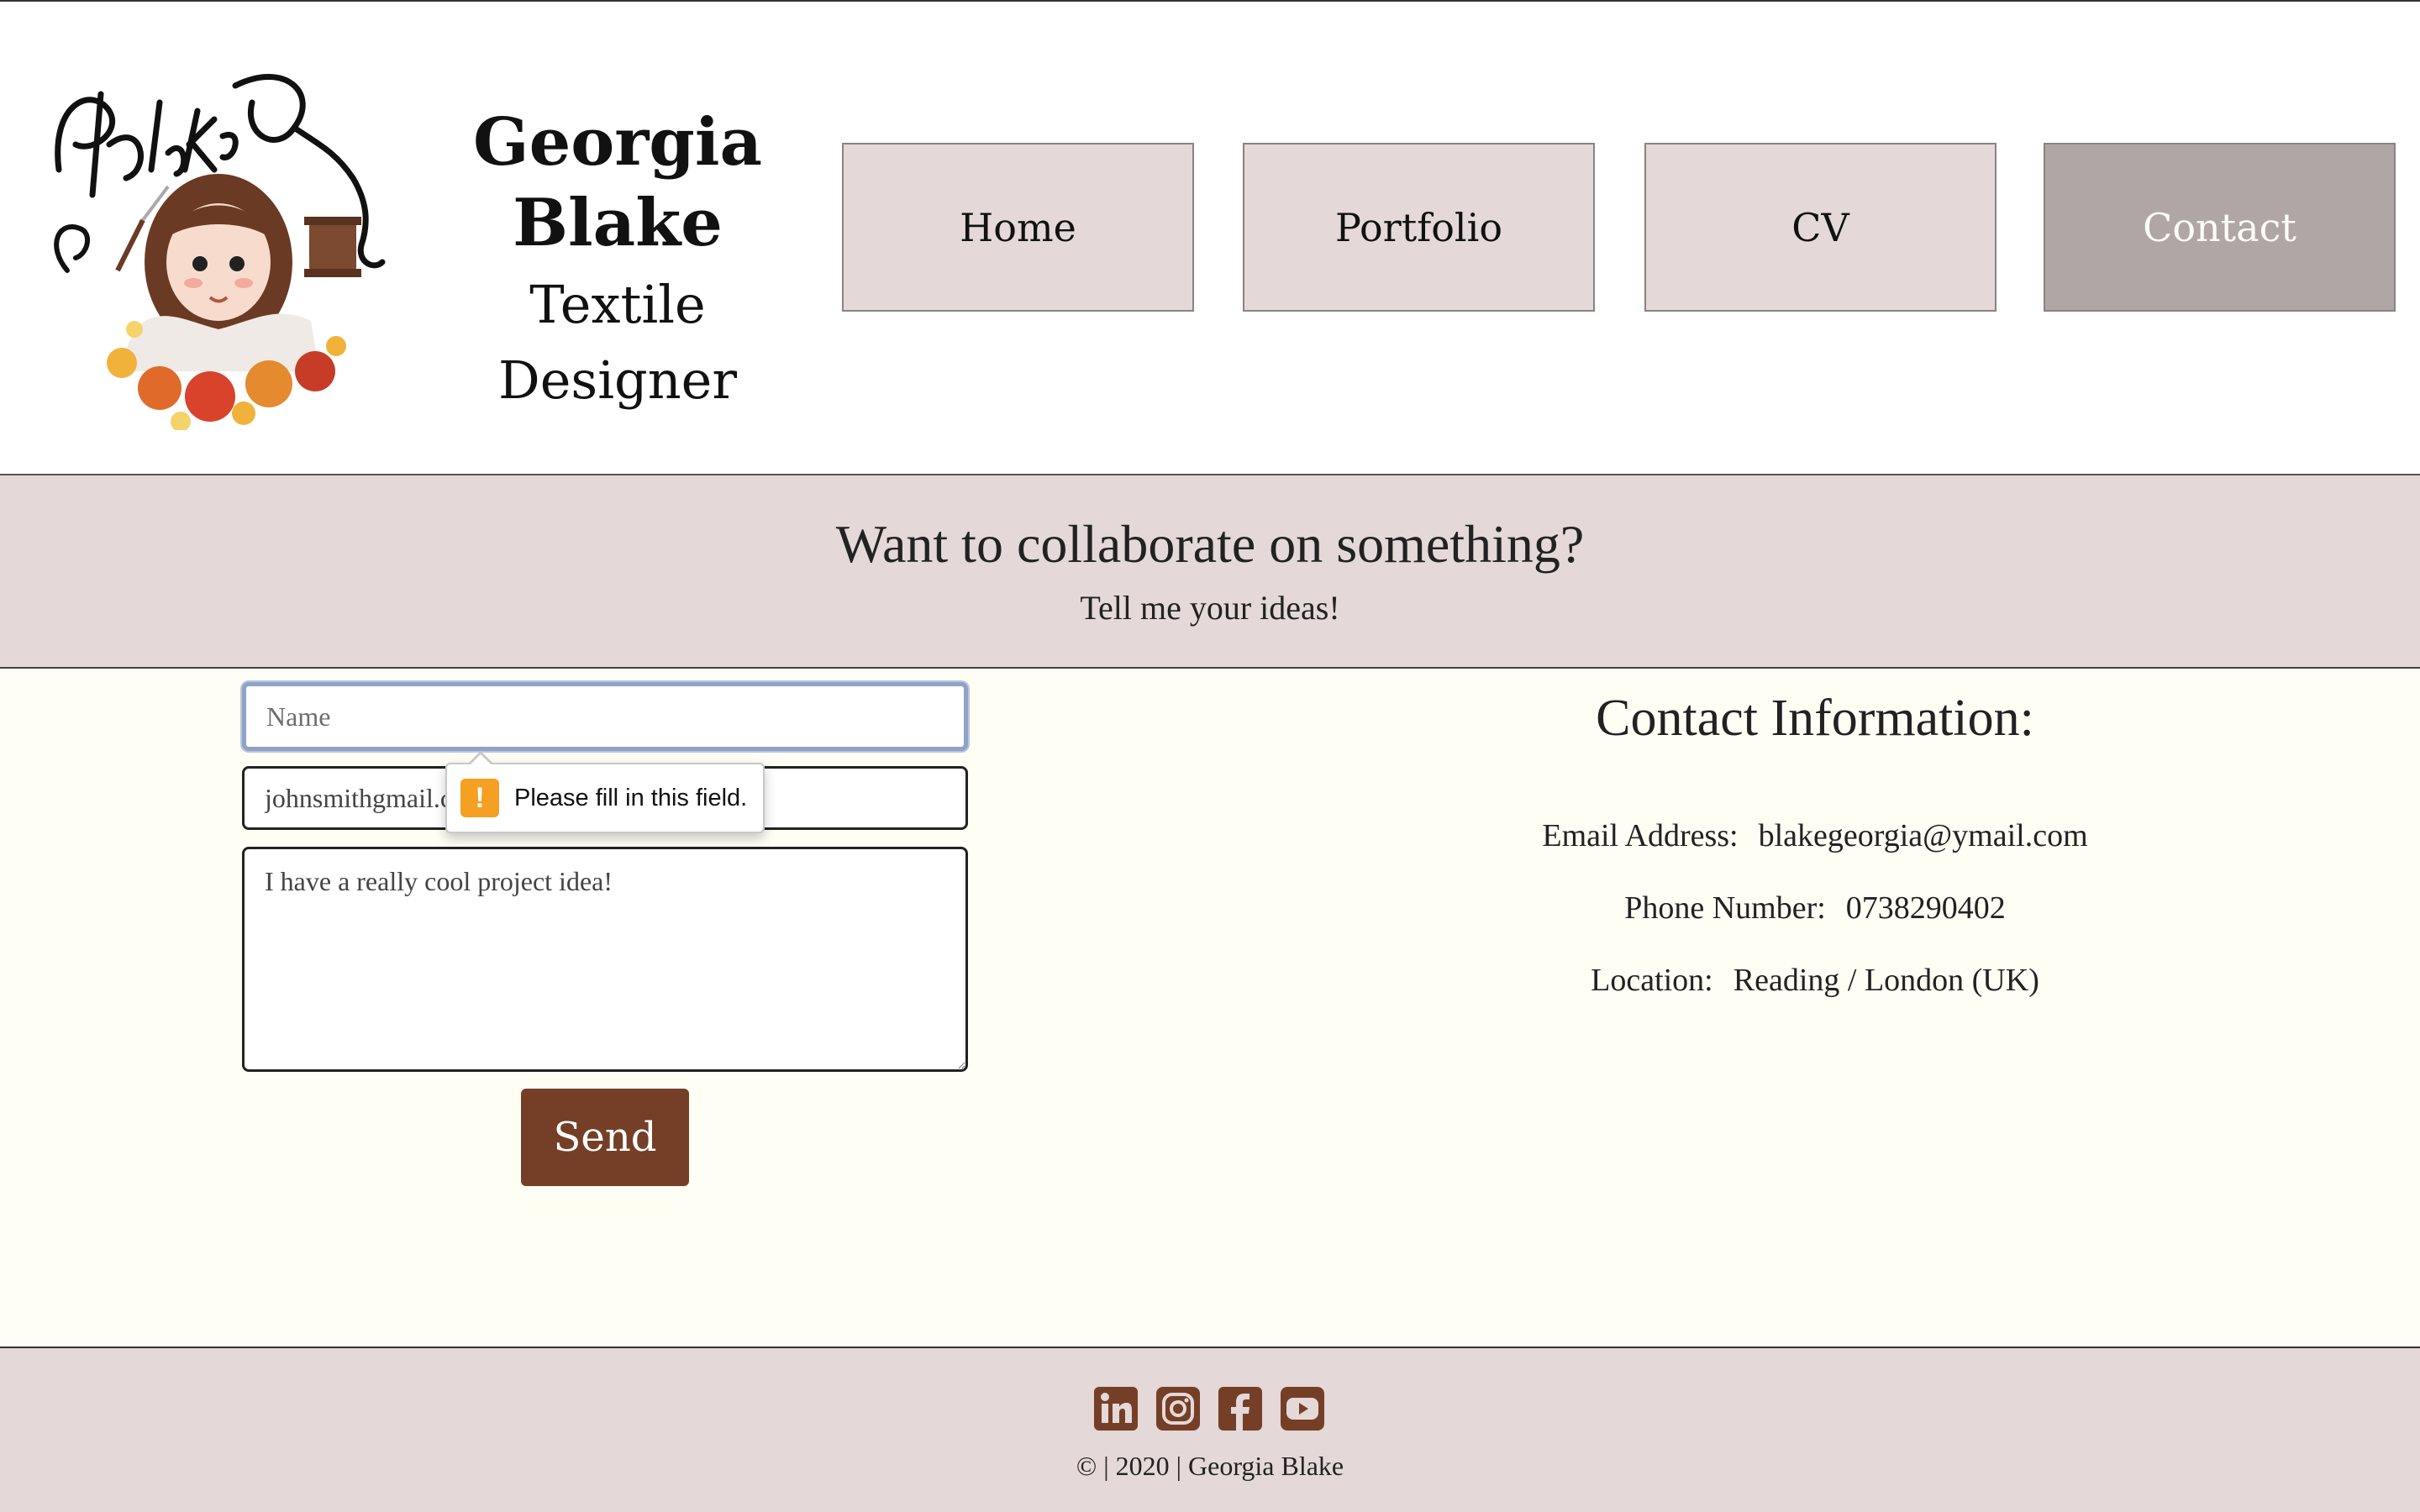 The image size is (2420, 1512). Describe the element at coordinates (1886, 980) in the screenshot. I see `location-value: Reading / London (UK)` at that location.